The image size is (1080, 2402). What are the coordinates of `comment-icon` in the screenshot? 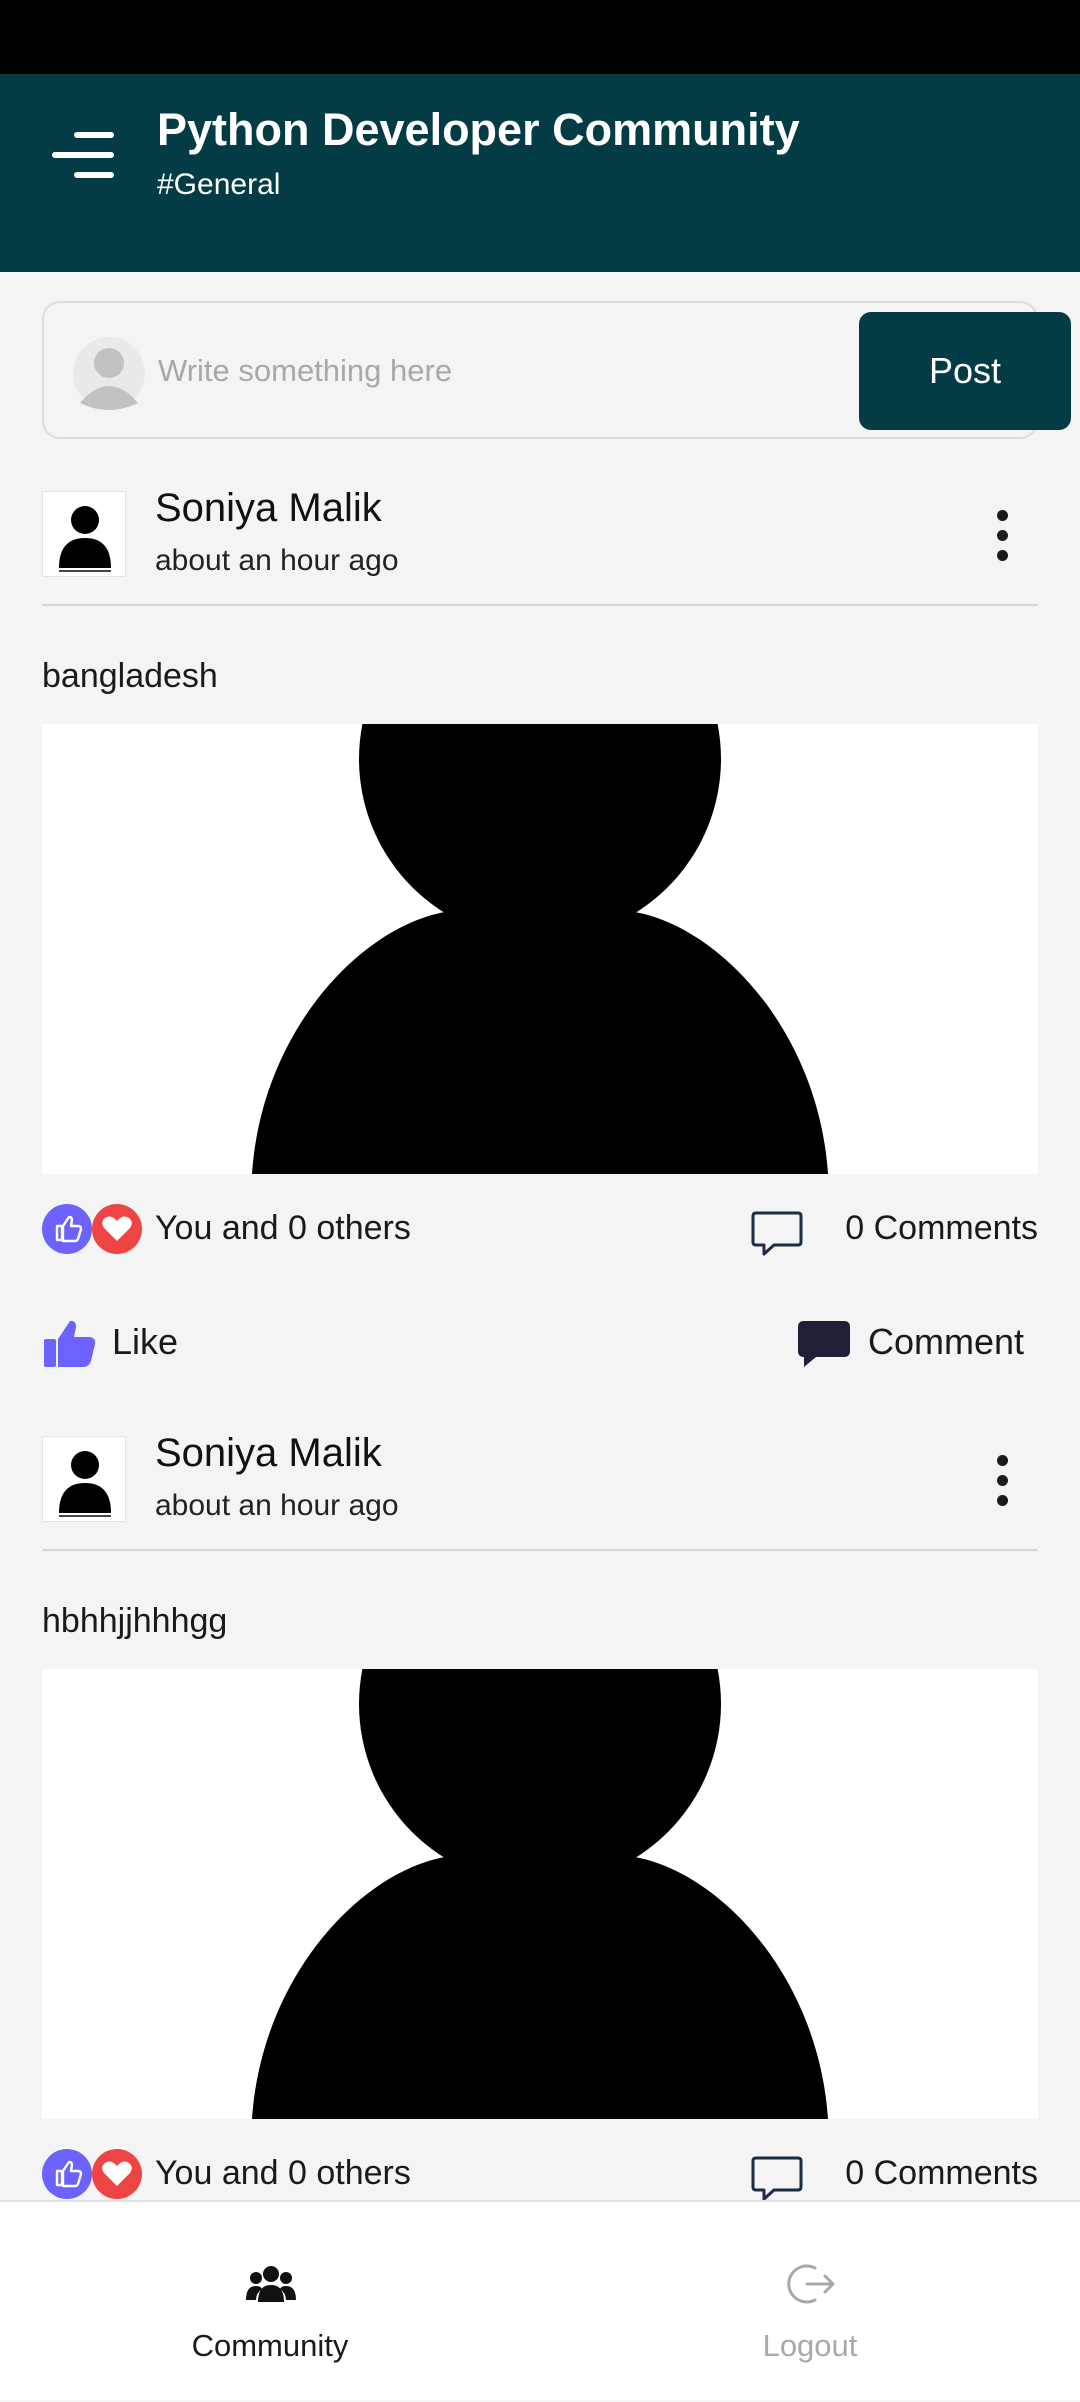 It's located at (824, 1344).